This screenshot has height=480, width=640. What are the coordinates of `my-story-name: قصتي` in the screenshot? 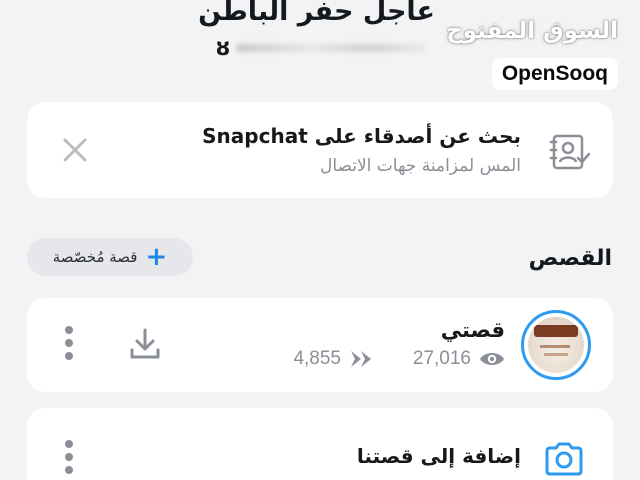 It's located at (472, 330).